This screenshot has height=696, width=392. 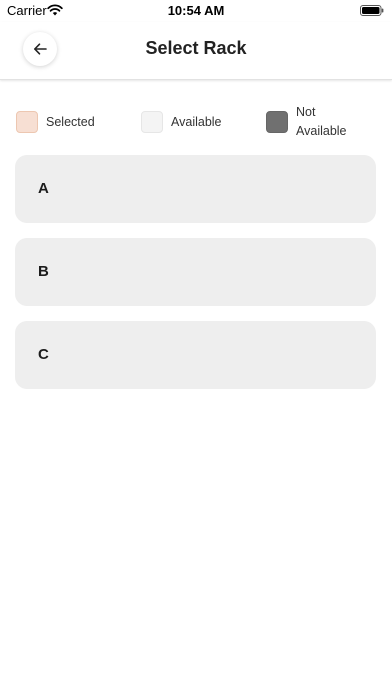 What do you see at coordinates (277, 122) in the screenshot?
I see `not-available-swatch` at bounding box center [277, 122].